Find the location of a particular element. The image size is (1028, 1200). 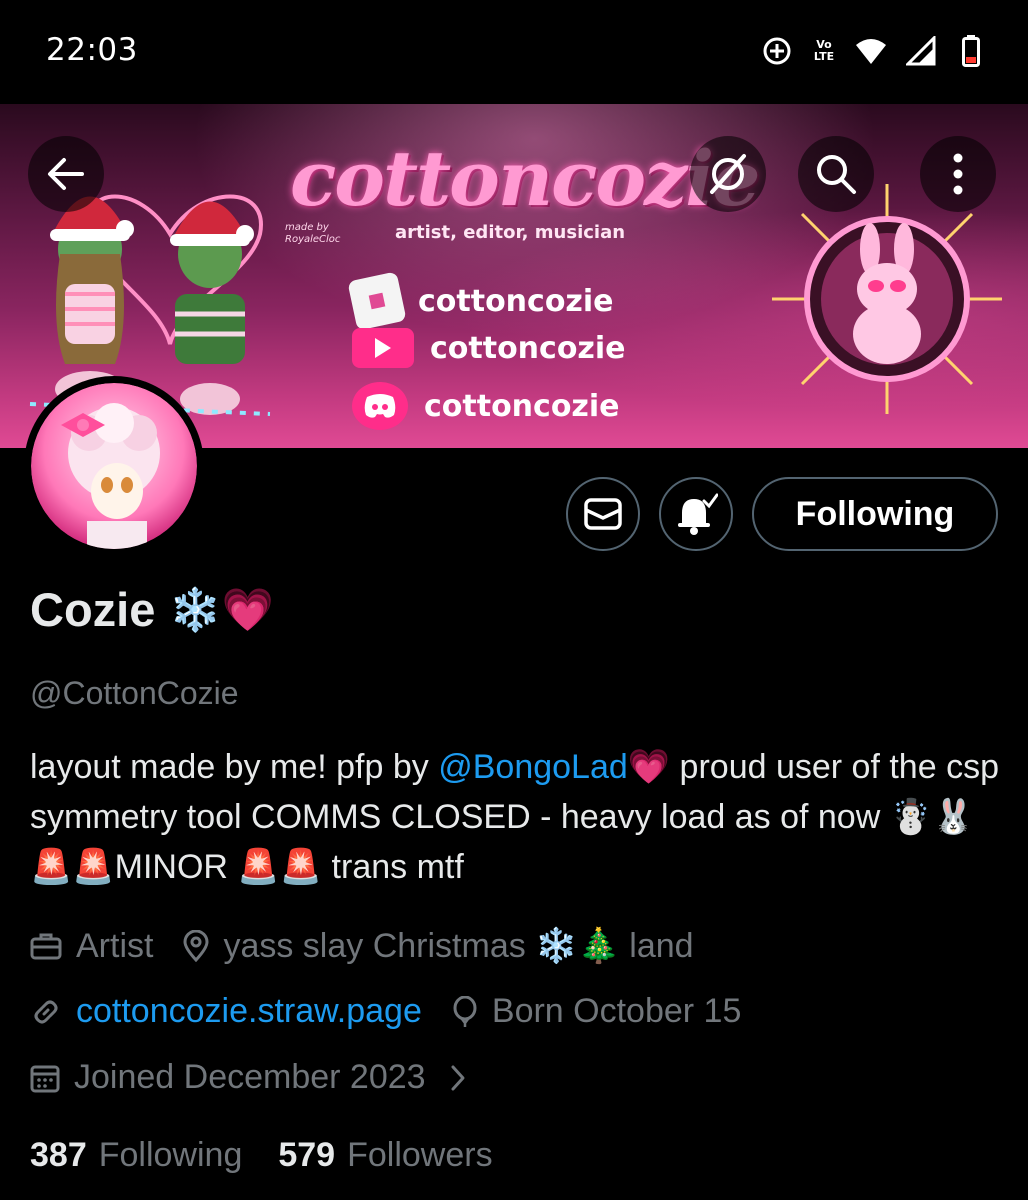

bio-text: layout made by me! pfp by is located at coordinates (234, 767).